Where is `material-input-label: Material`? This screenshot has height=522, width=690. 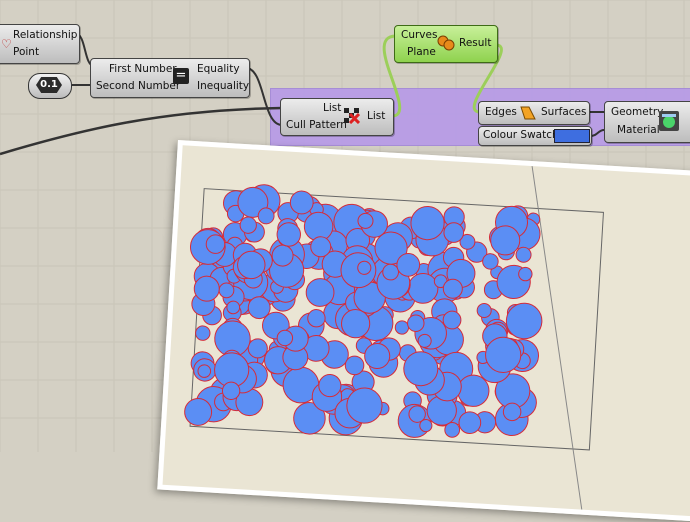
material-input-label: Material is located at coordinates (638, 130).